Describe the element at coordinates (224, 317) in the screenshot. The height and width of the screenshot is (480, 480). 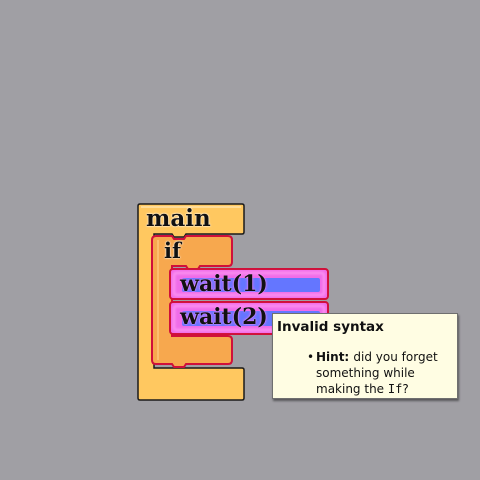
I see `wait-block-2-label: wait(2)` at that location.